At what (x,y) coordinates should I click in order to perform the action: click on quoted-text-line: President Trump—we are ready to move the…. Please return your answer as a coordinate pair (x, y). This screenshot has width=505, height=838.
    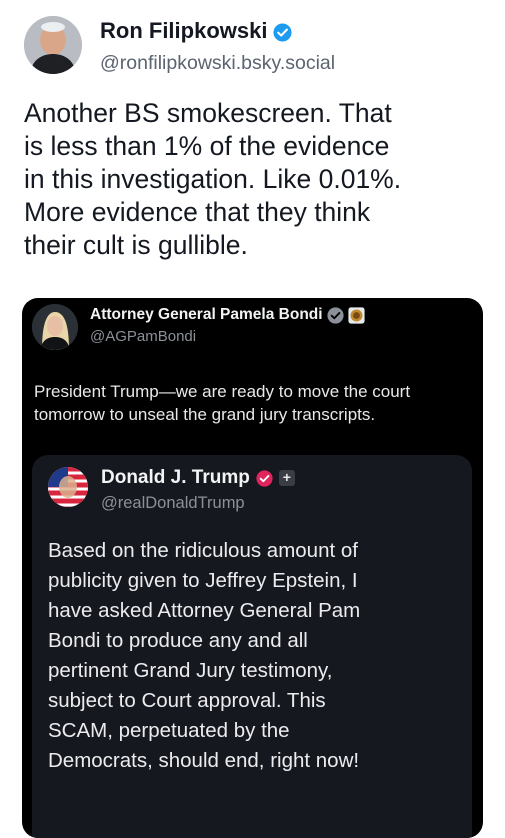
    Looking at the image, I should click on (222, 391).